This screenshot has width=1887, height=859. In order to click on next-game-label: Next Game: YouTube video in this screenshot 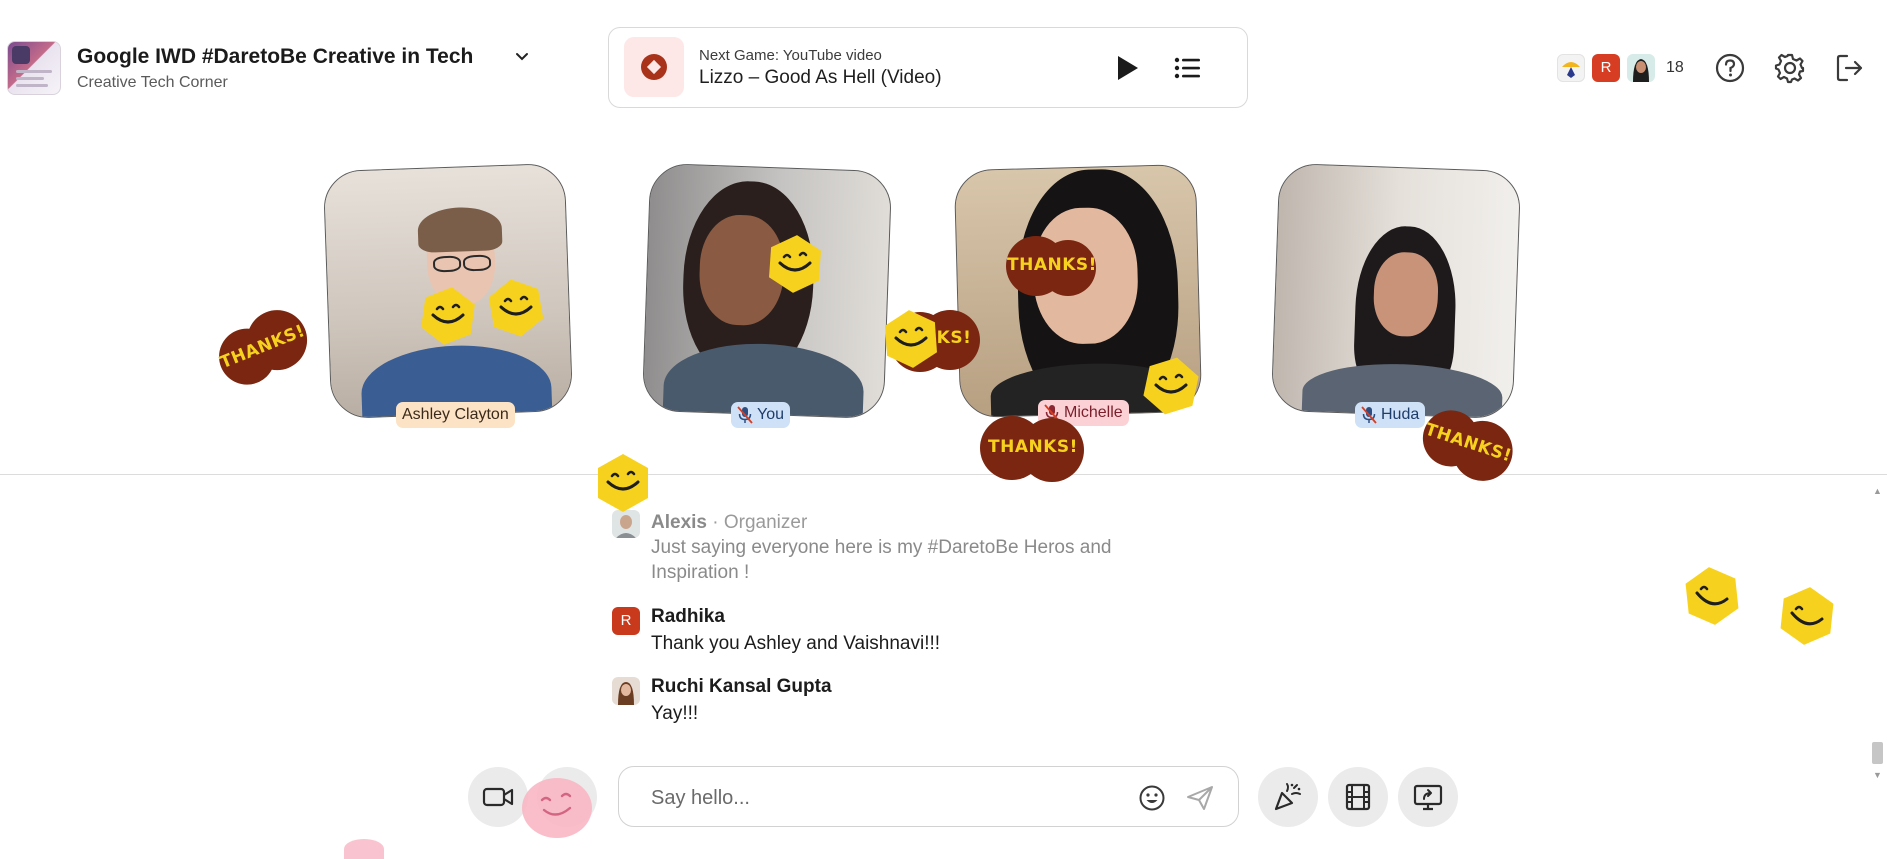, I will do `click(790, 55)`.